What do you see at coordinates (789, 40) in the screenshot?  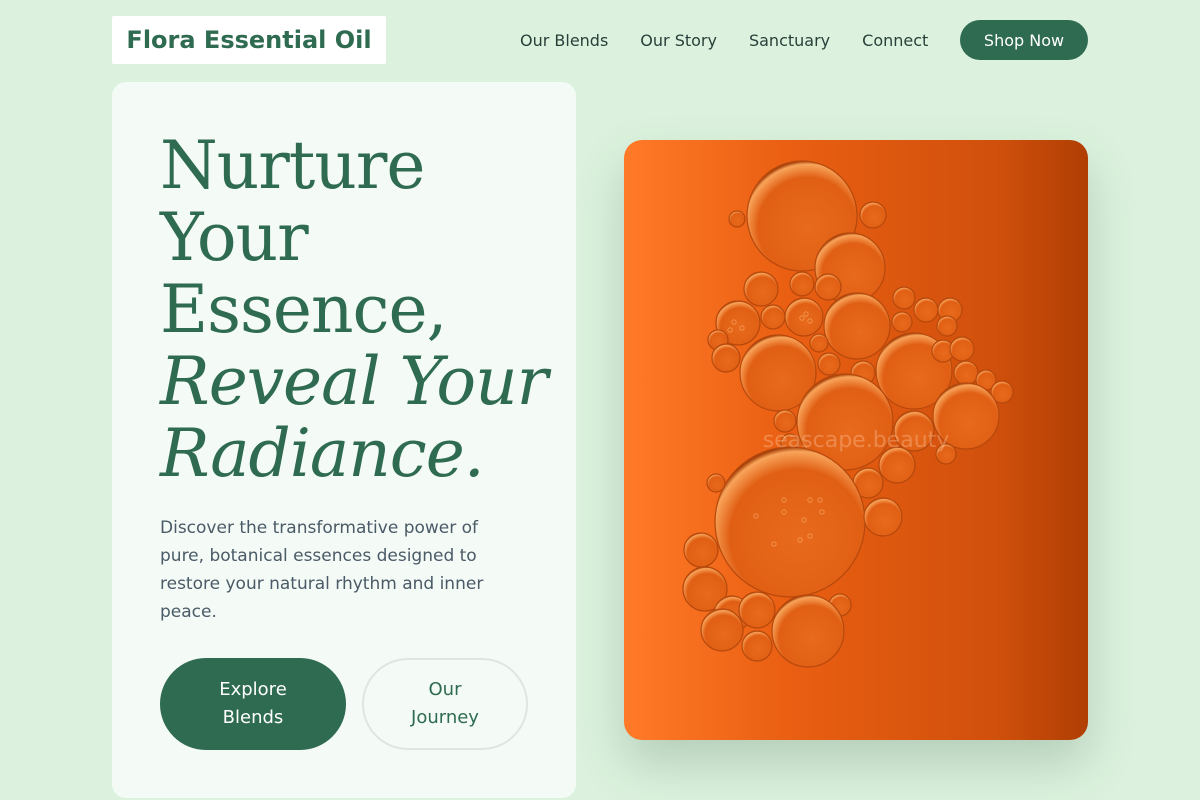 I see `nav-link-sanctuary: Sanctuary` at bounding box center [789, 40].